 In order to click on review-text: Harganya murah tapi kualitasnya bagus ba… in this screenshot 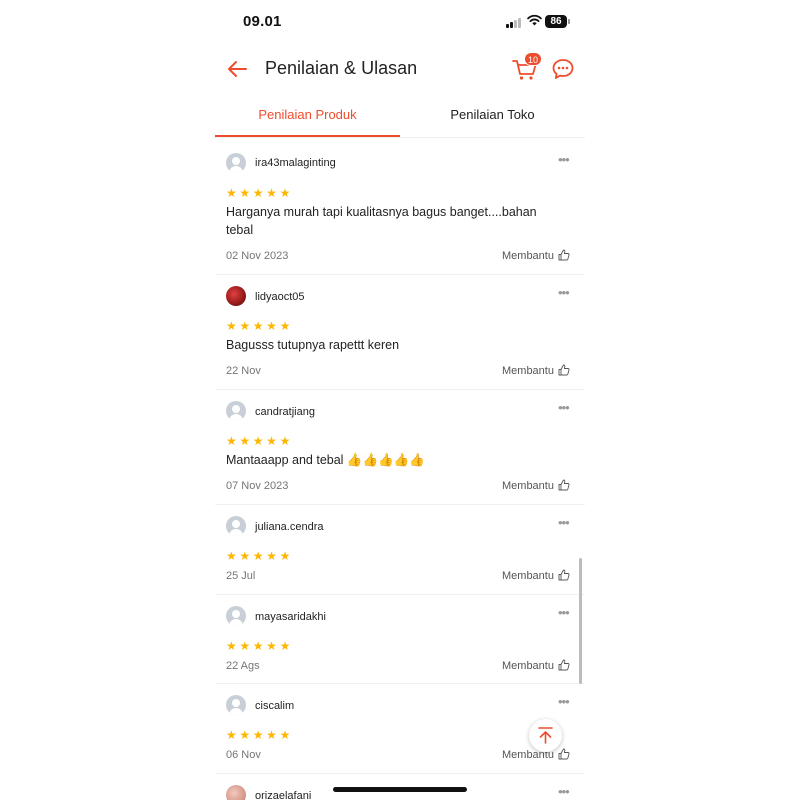, I will do `click(381, 221)`.